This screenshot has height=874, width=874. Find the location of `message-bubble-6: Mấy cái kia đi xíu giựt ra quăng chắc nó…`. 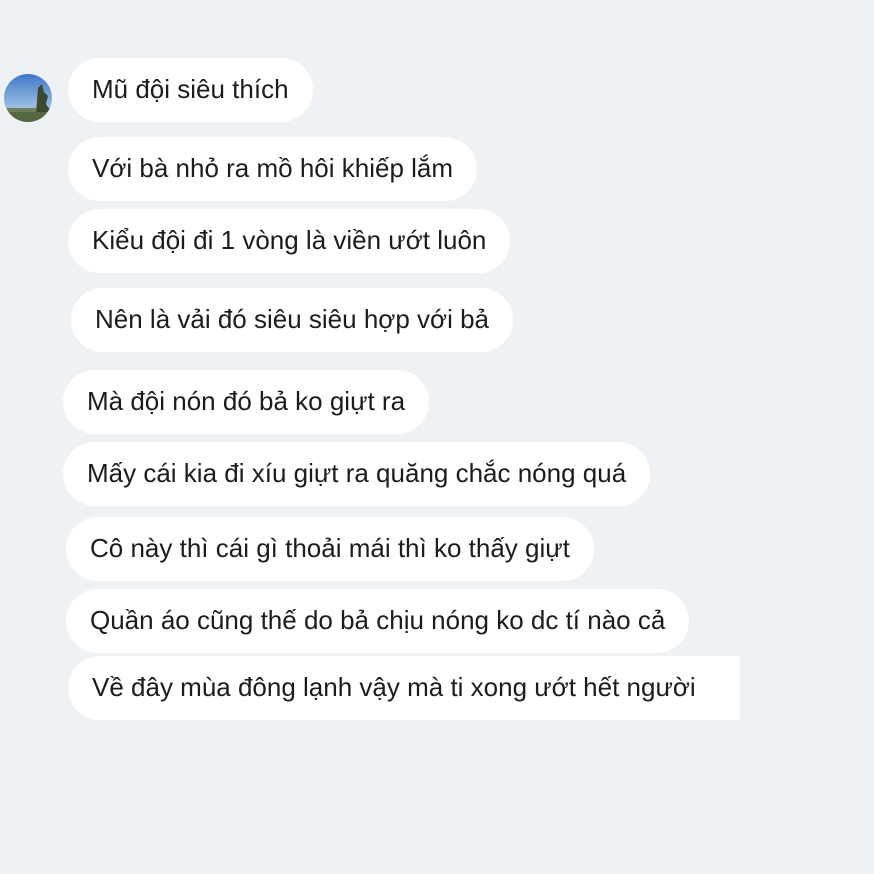

message-bubble-6: Mấy cái kia đi xíu giựt ra quăng chắc nó… is located at coordinates (357, 474).